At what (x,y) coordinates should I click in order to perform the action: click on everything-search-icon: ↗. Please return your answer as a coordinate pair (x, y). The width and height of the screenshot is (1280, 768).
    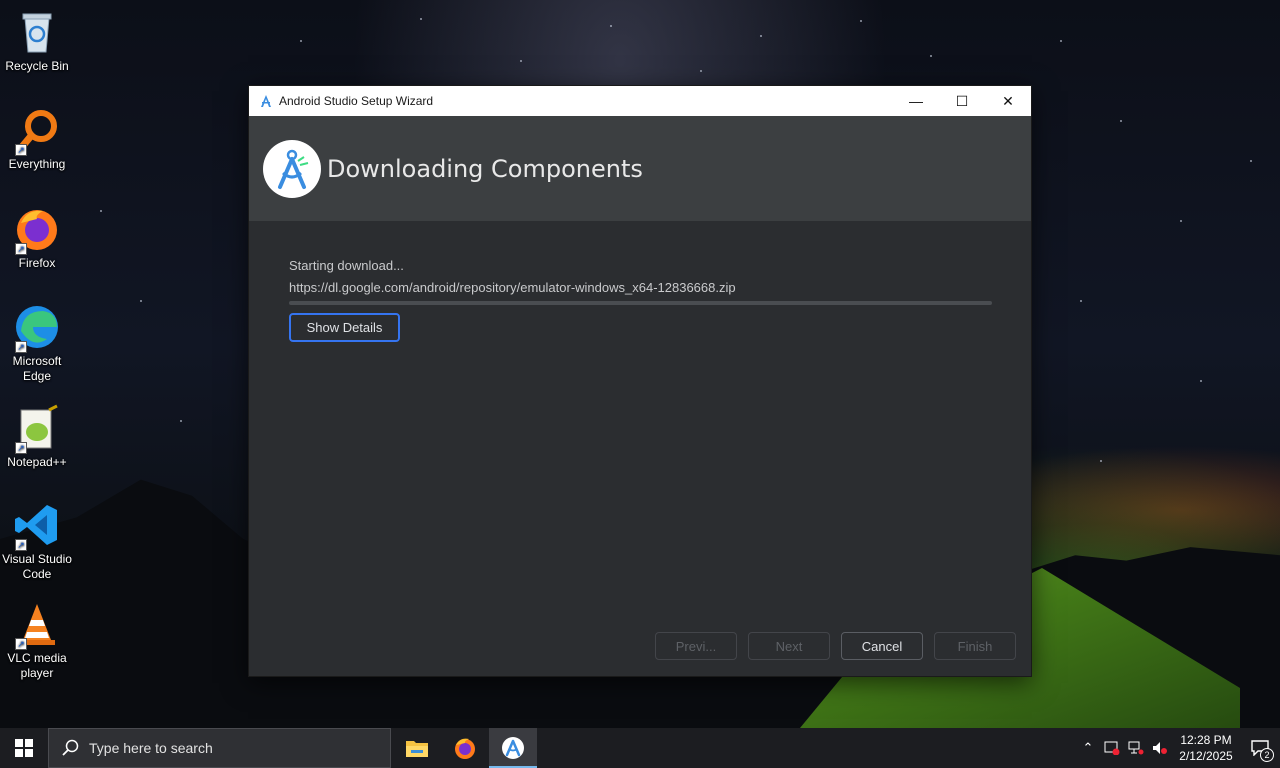
    Looking at the image, I should click on (37, 131).